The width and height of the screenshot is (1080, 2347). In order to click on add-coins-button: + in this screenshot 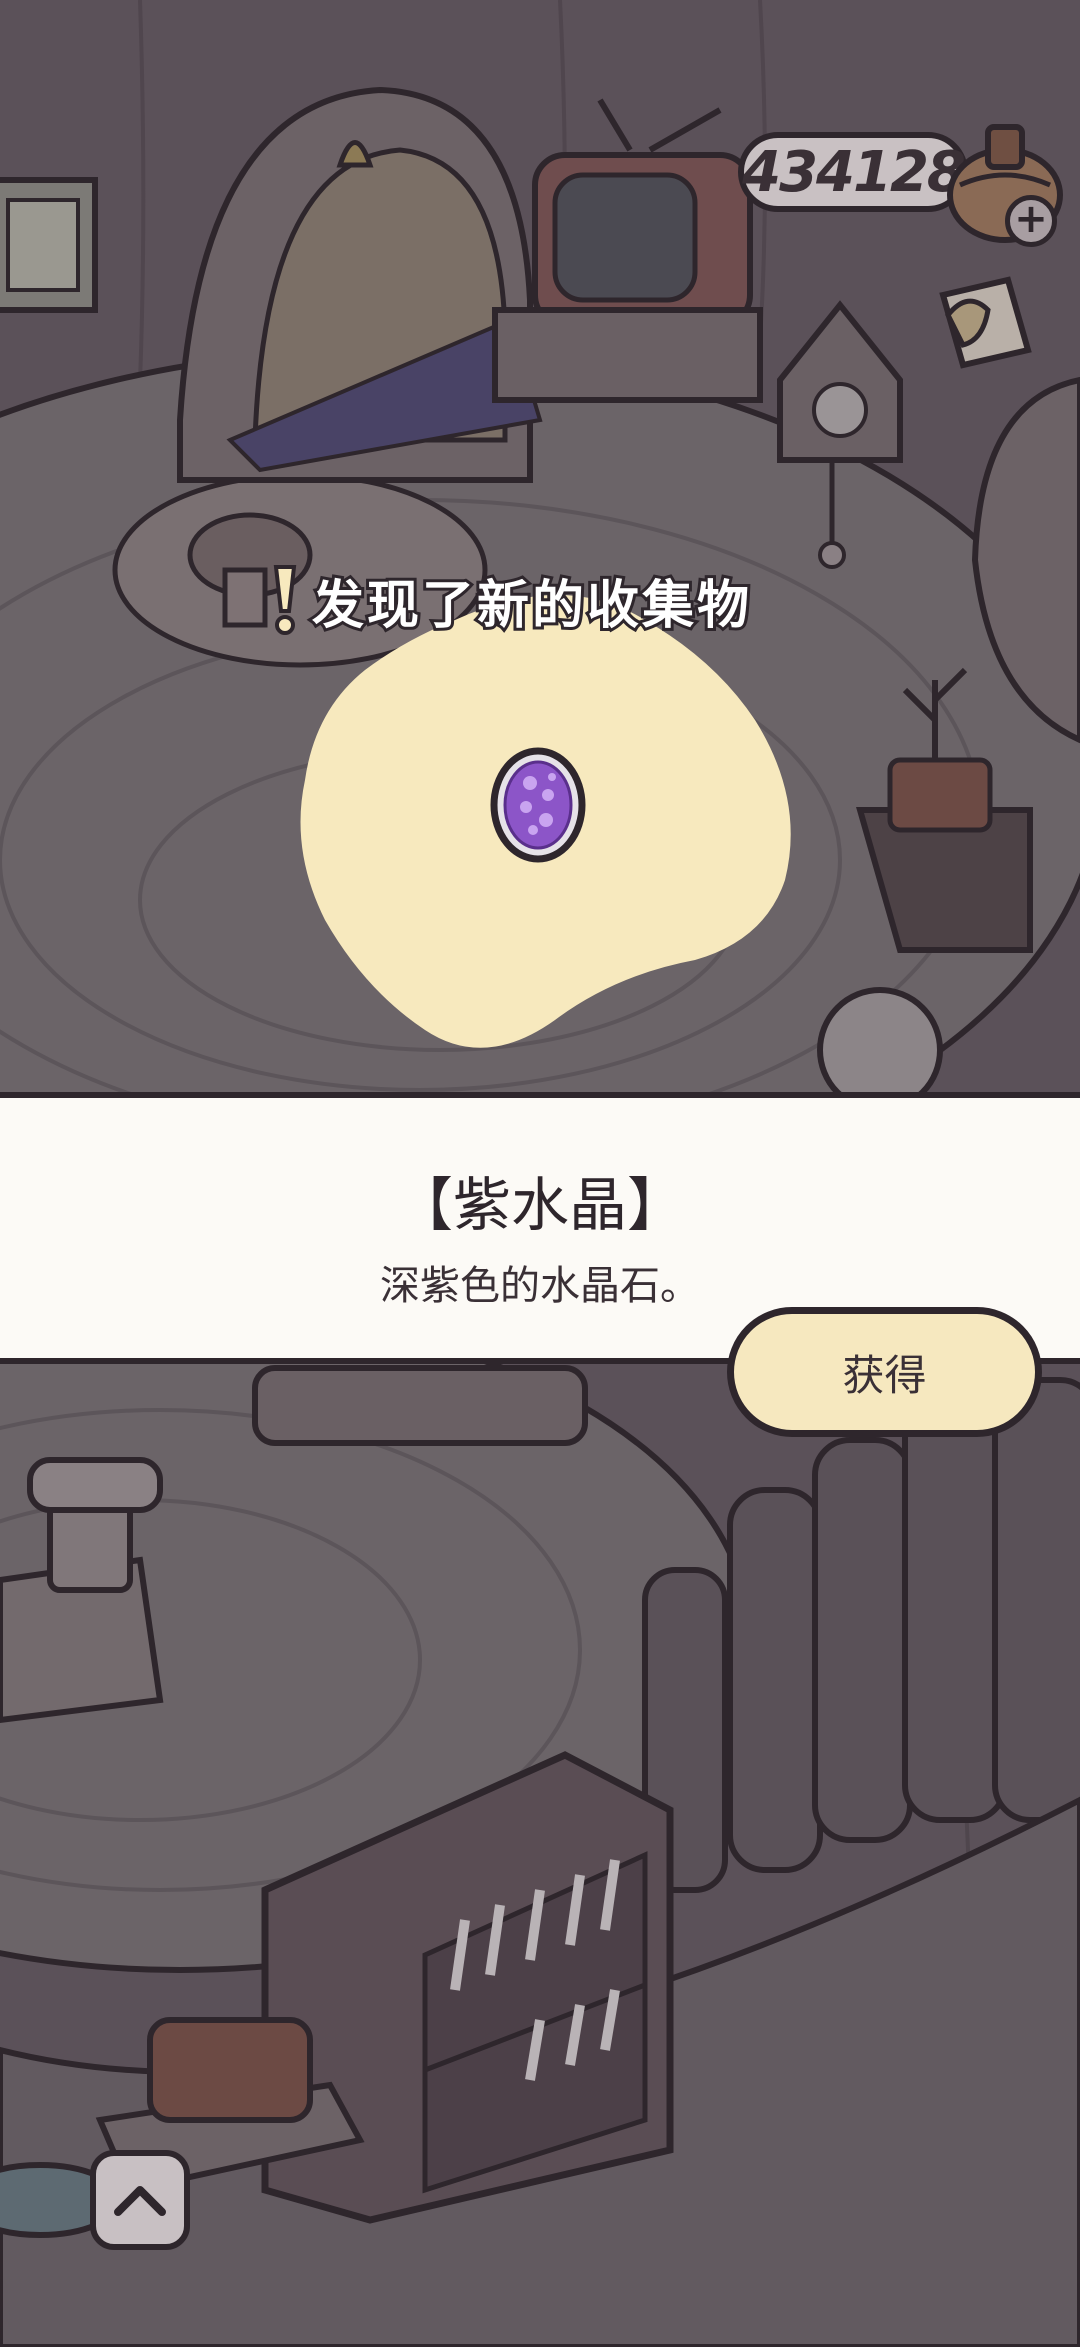, I will do `click(1031, 221)`.